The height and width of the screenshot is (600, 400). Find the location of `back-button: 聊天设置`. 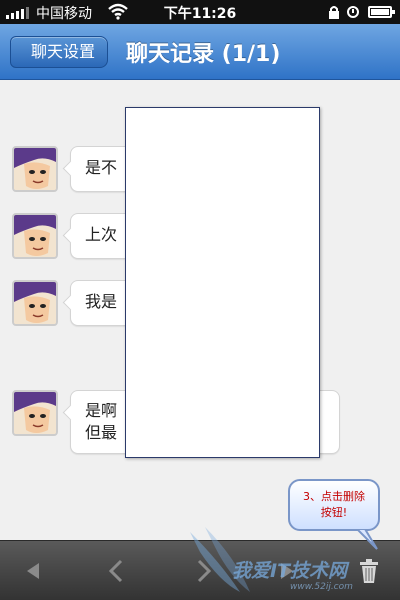

back-button: 聊天设置 is located at coordinates (59, 52).